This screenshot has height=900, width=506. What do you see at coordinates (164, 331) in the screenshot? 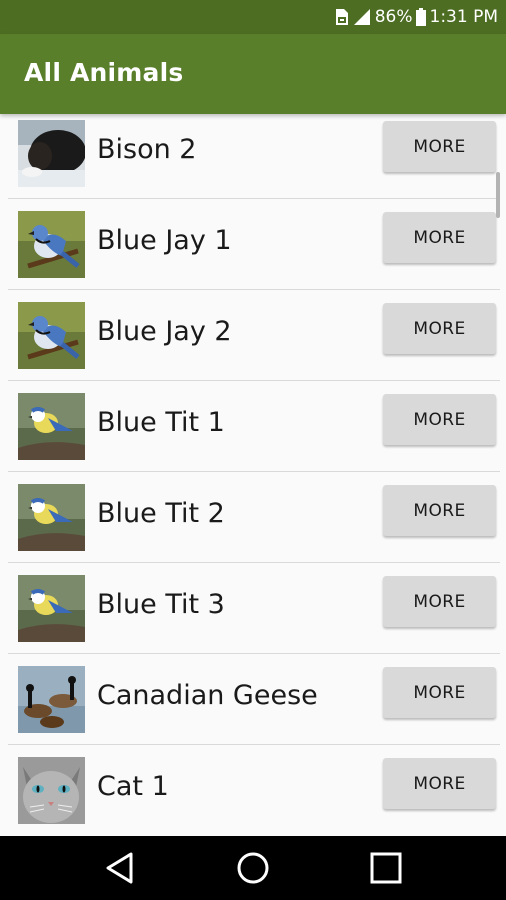
I see `list-item-label: Blue Jay 2` at bounding box center [164, 331].